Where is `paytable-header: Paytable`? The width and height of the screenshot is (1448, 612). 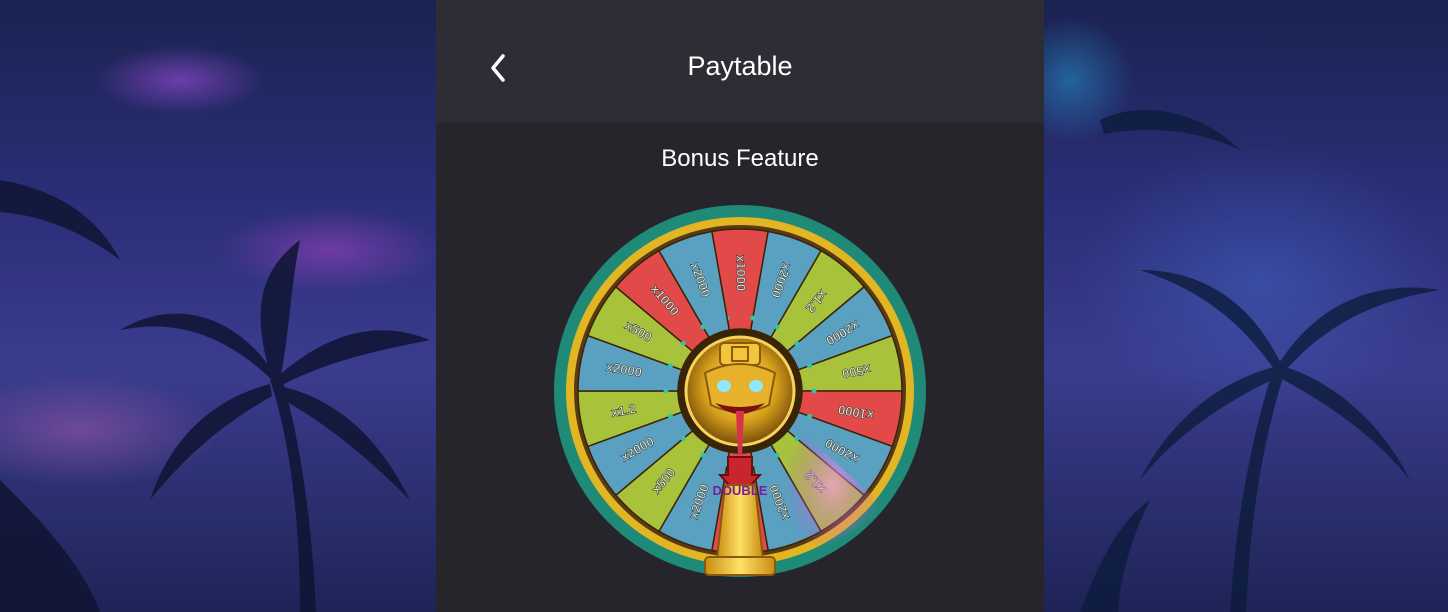
paytable-header: Paytable is located at coordinates (740, 61).